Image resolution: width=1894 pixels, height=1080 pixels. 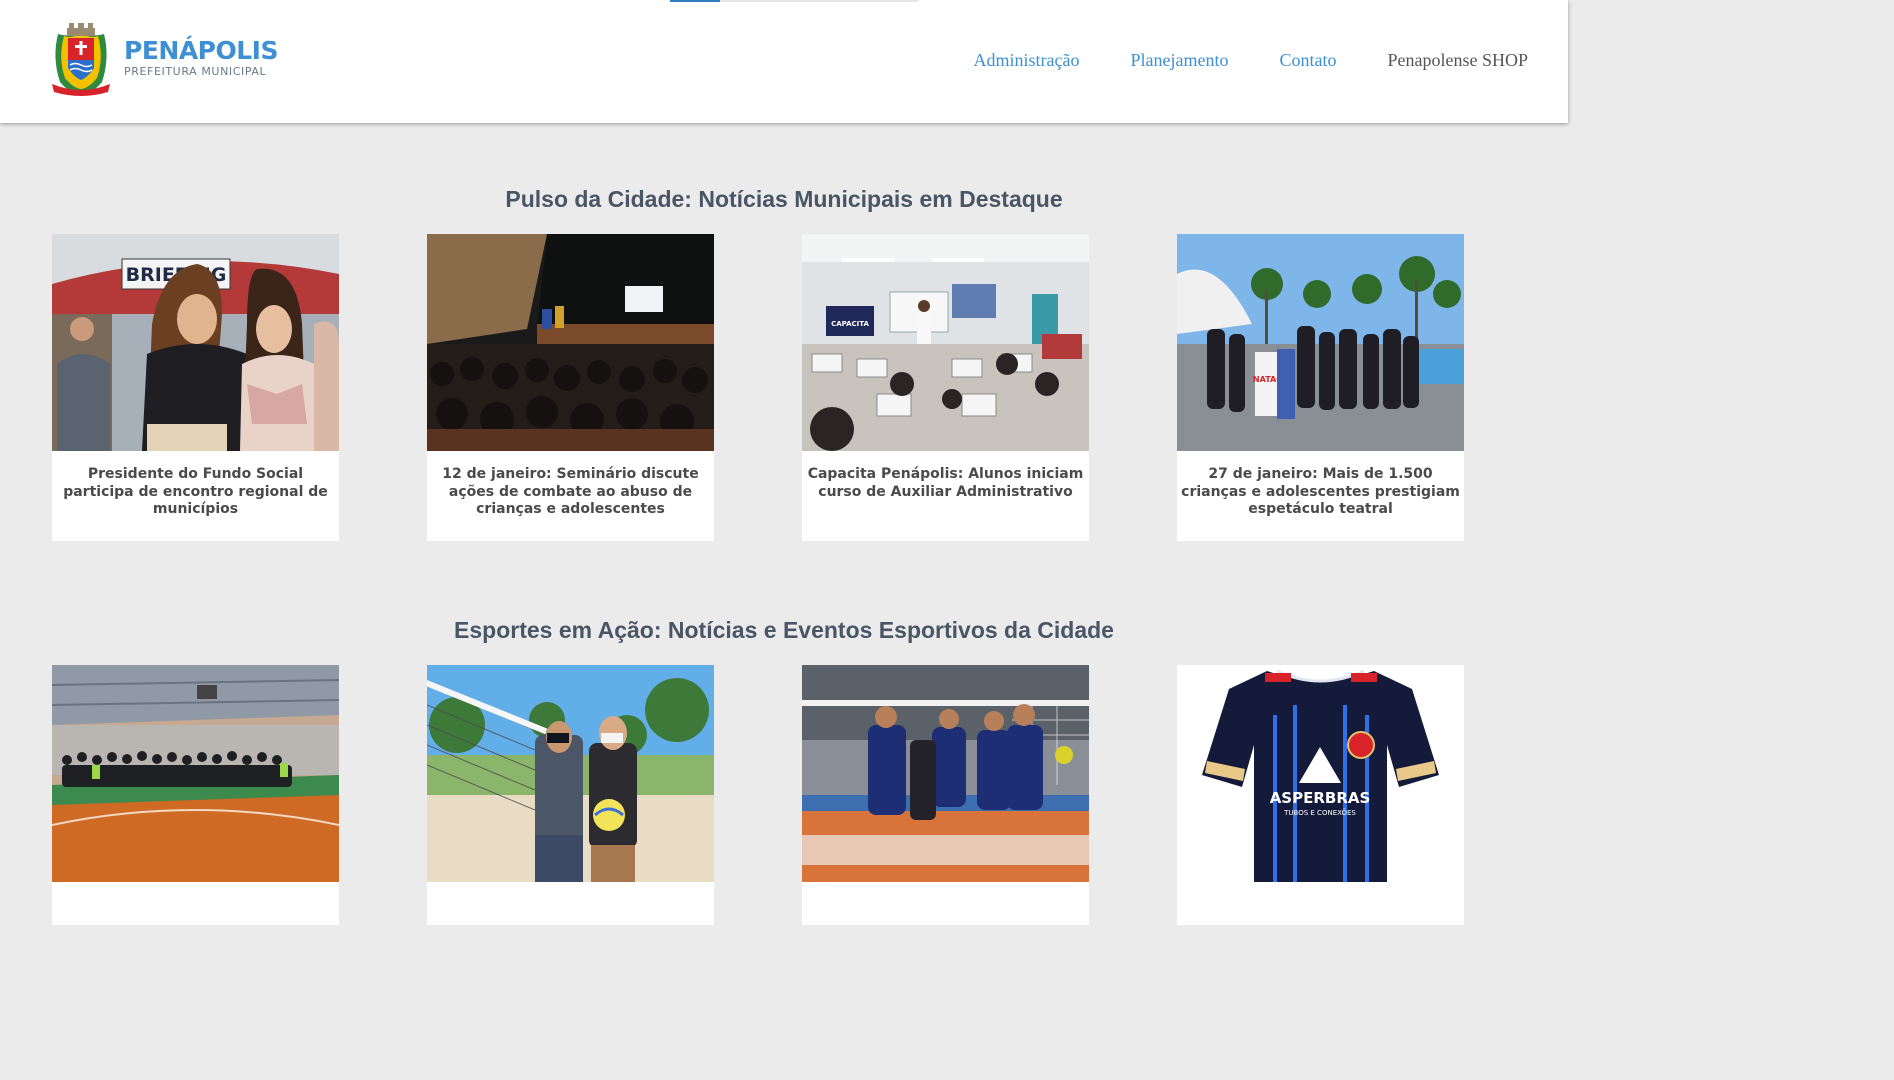 I want to click on sports-card: ASPERBRAS TUBOS E CONEXÕES, so click(x=1320, y=795).